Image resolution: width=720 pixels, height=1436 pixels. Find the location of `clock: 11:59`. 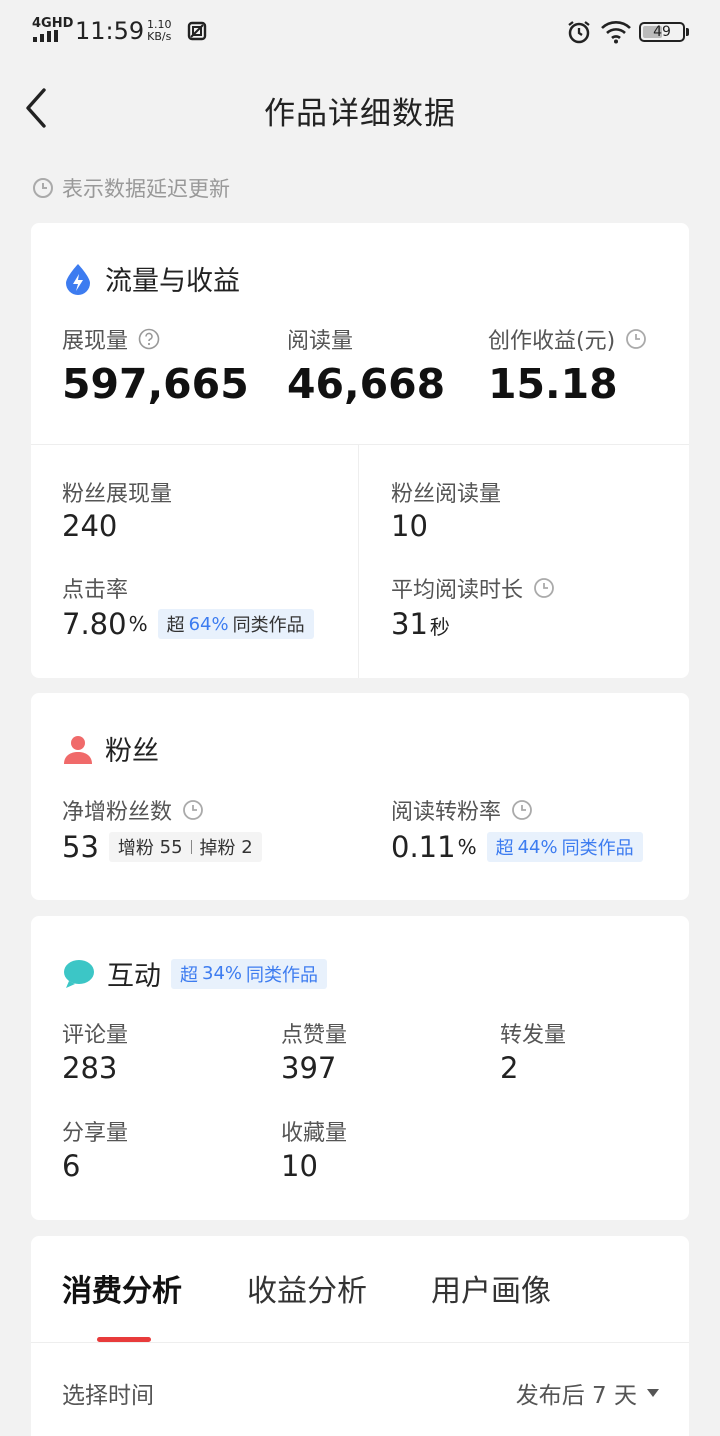

clock: 11:59 is located at coordinates (110, 31).